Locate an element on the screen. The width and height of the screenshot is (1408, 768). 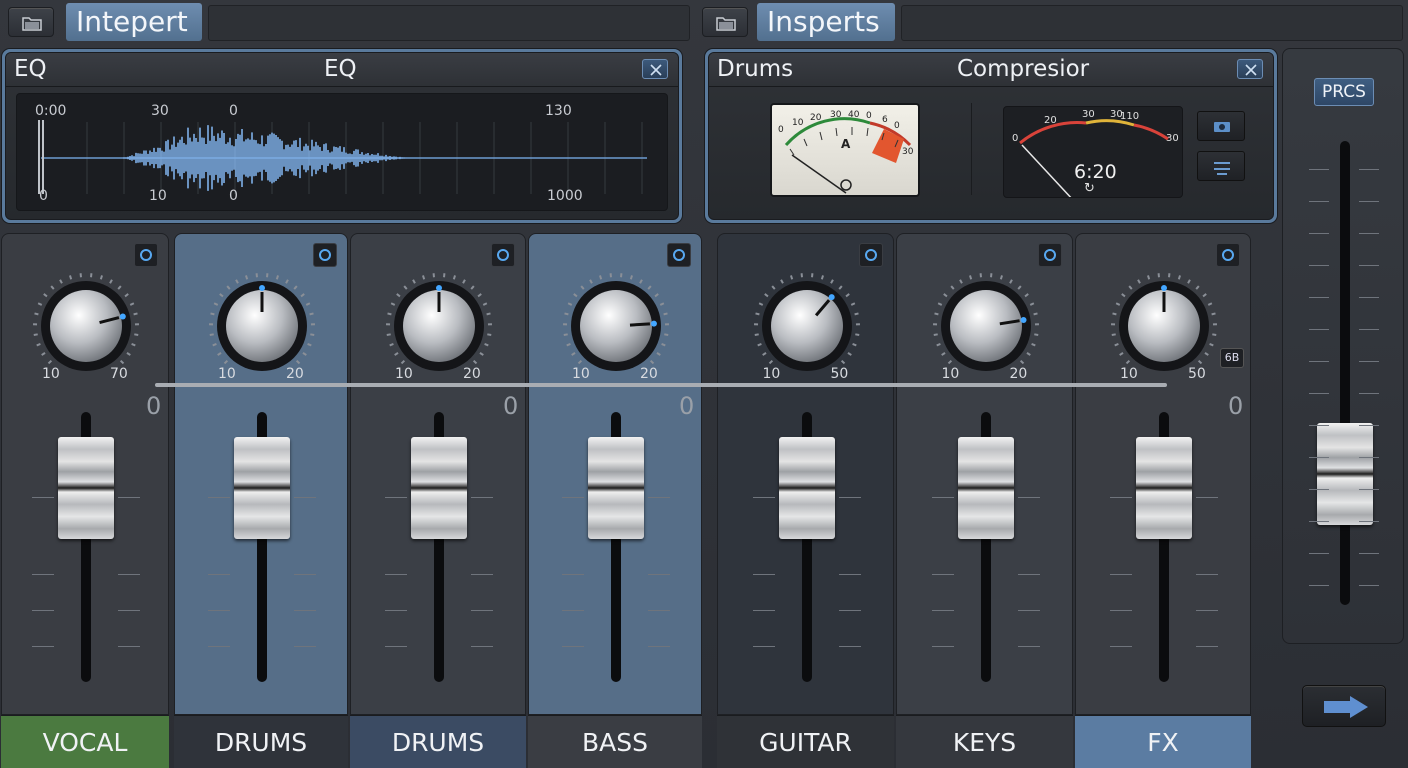
channel-strip-6: 10 20 is located at coordinates (984, 474).